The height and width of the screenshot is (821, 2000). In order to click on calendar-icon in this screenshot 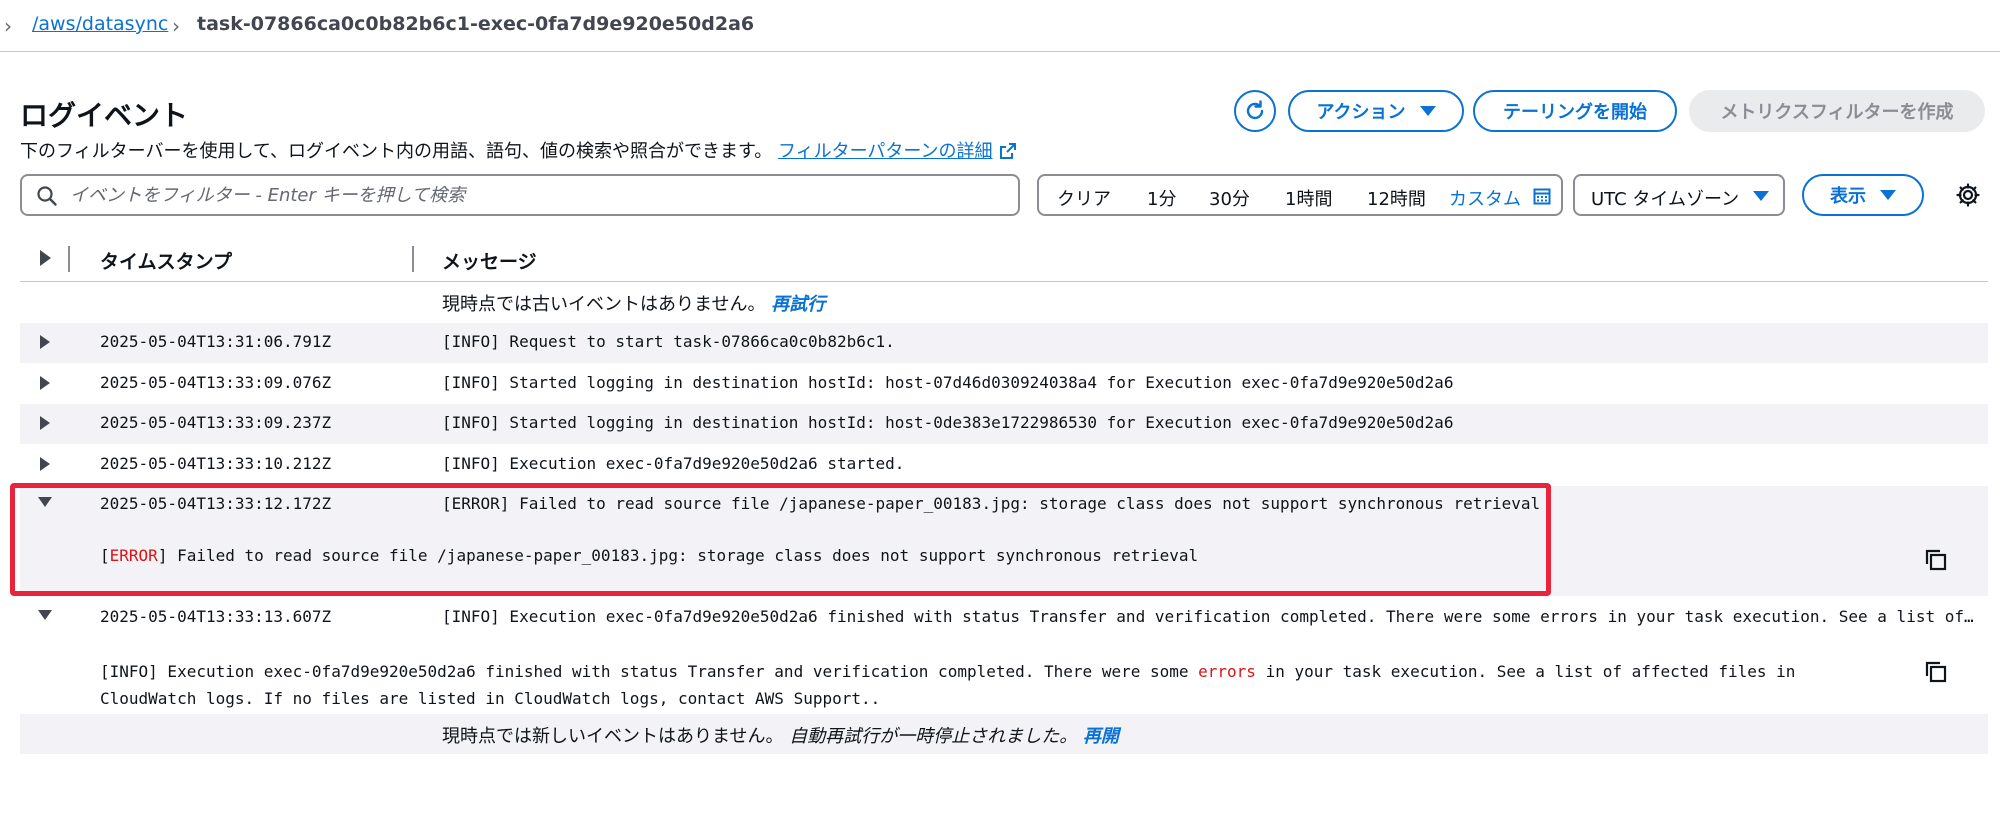, I will do `click(1542, 196)`.